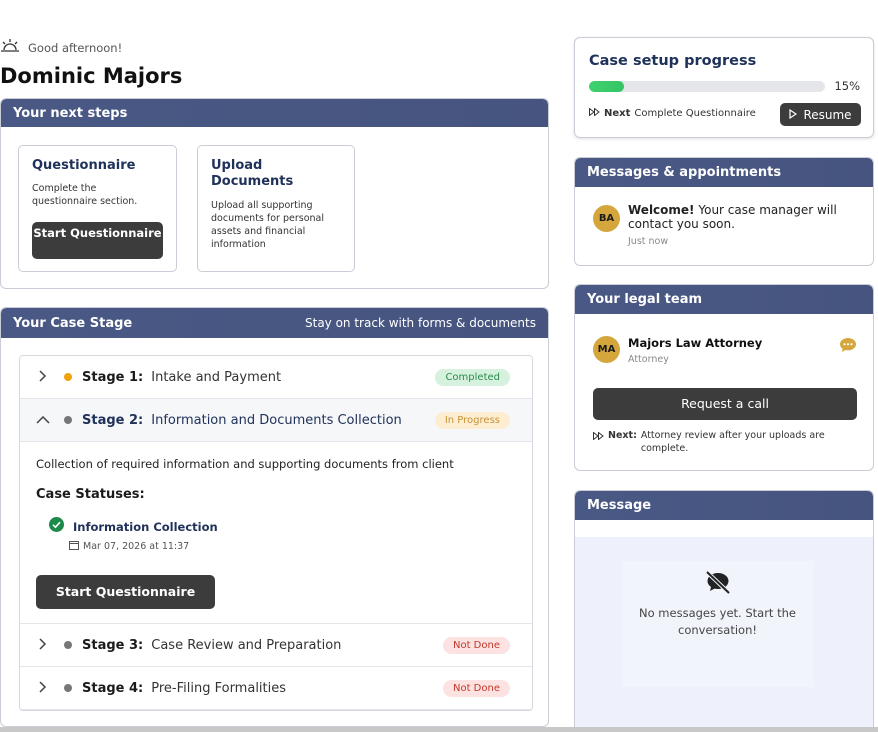 The height and width of the screenshot is (732, 878). I want to click on stage-1-status-dot, so click(68, 377).